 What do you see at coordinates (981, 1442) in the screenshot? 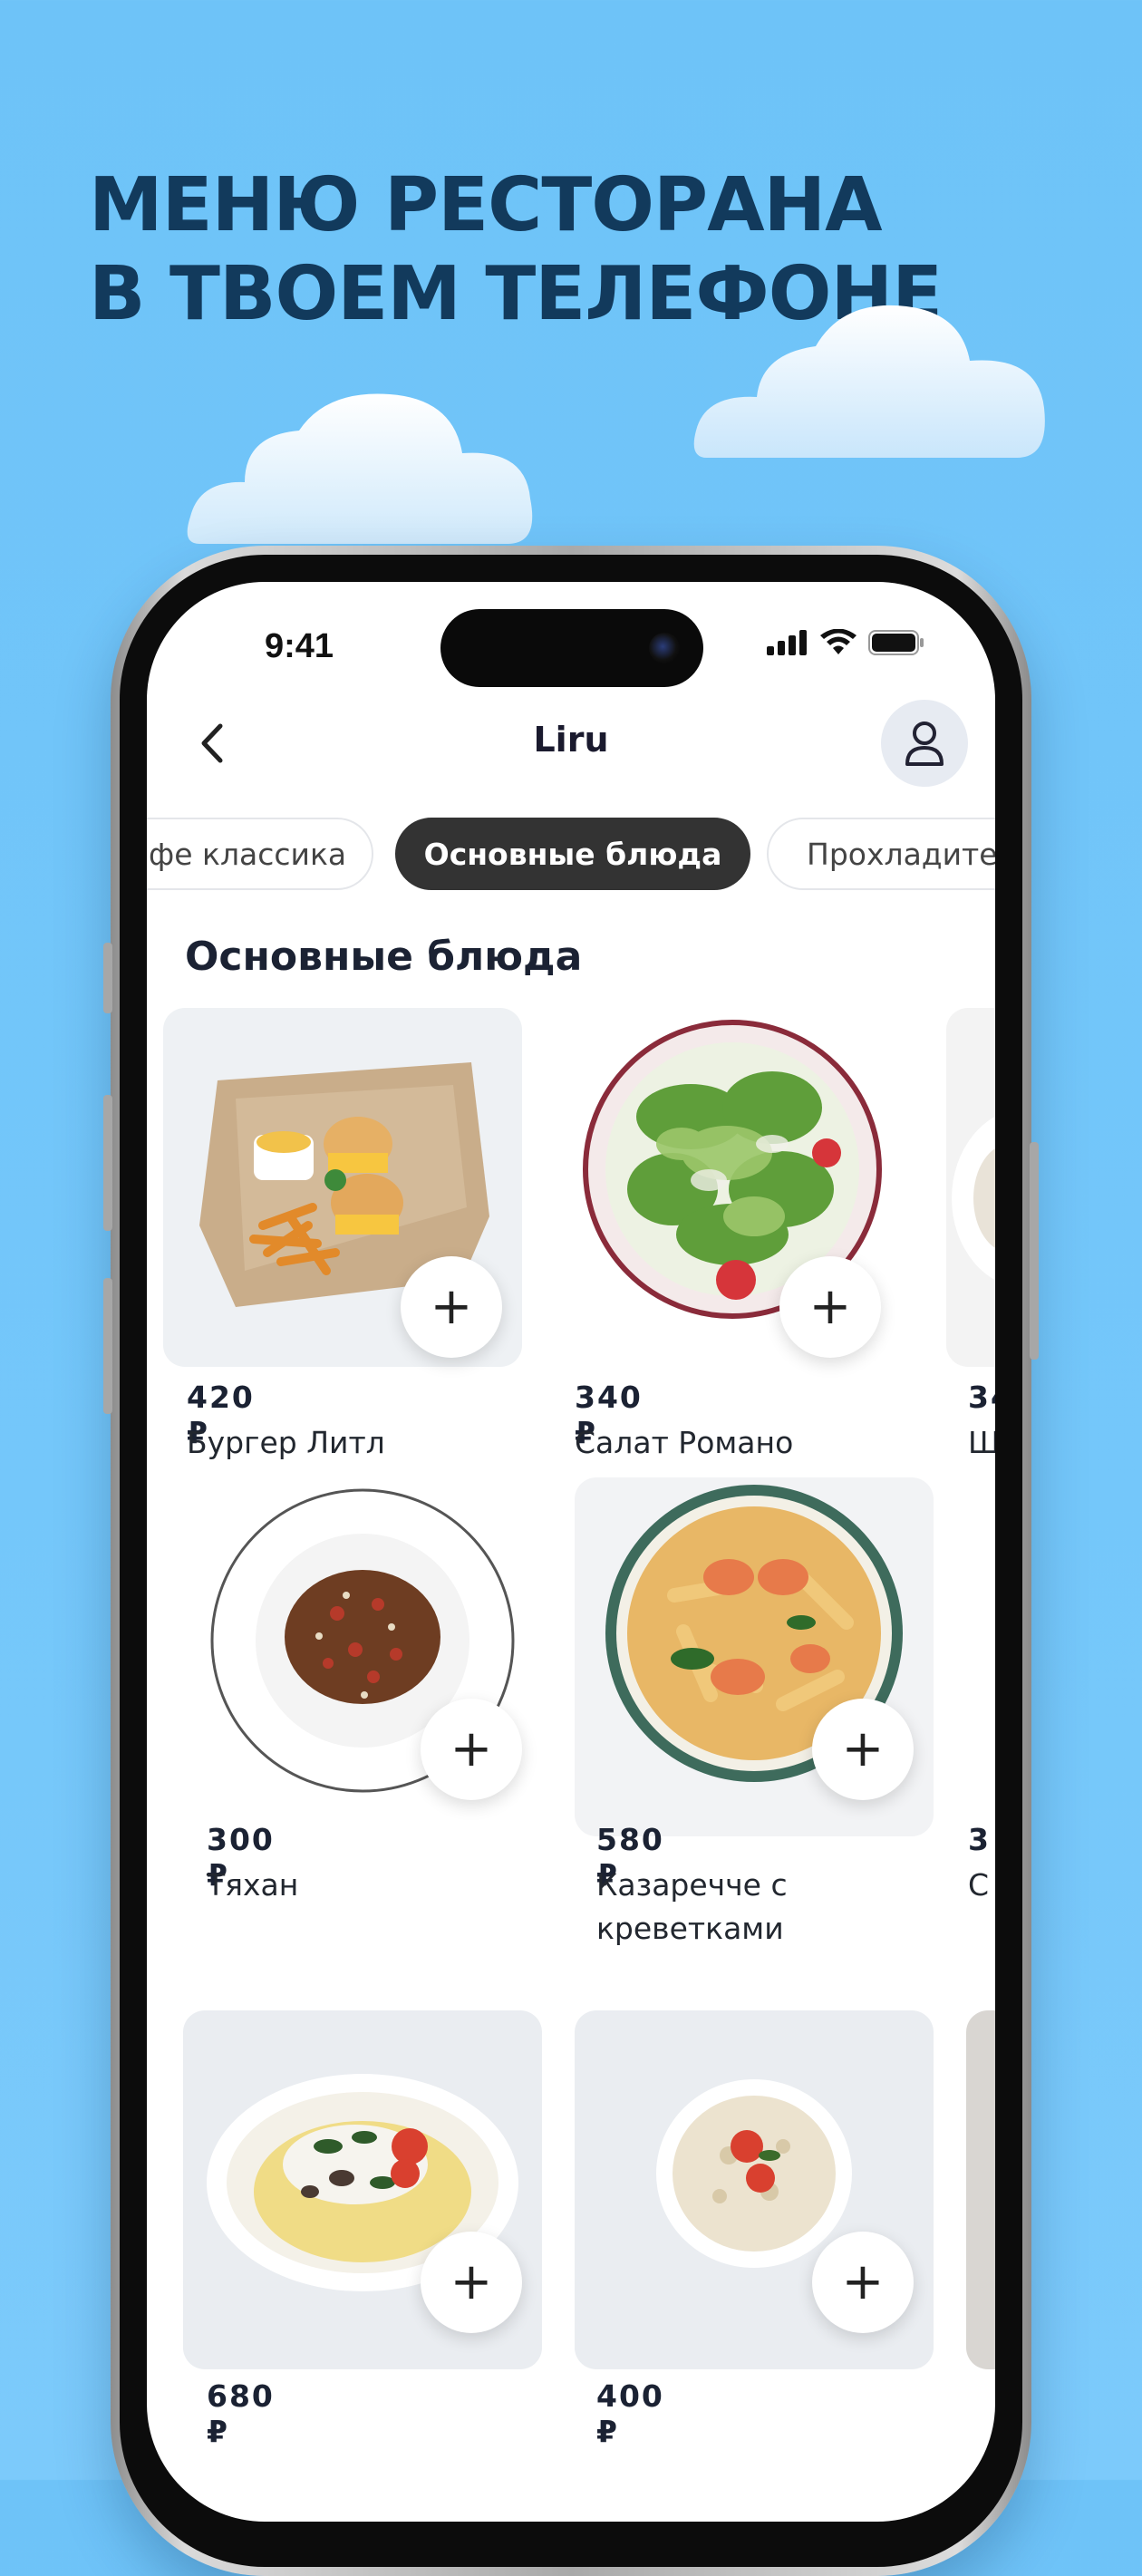
I see `dish-name: Ш` at bounding box center [981, 1442].